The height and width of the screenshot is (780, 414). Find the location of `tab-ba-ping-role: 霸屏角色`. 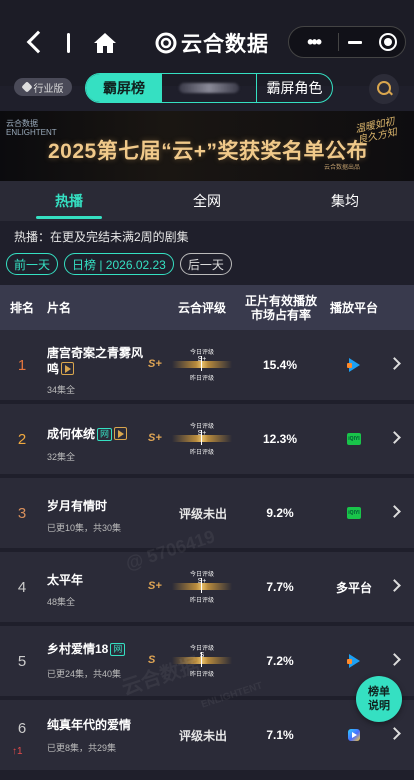

tab-ba-ping-role: 霸屏角色 is located at coordinates (294, 88).